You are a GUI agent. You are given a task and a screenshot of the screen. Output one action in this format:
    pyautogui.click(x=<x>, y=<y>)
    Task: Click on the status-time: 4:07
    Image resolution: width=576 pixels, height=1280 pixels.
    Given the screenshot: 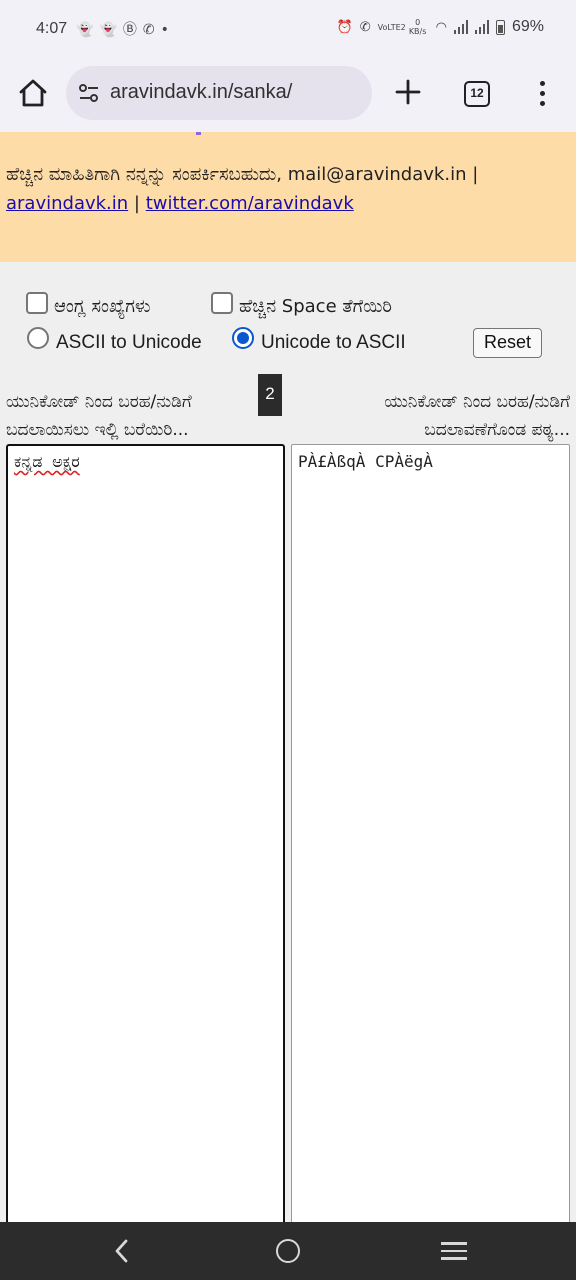 What is the action you would take?
    pyautogui.click(x=52, y=28)
    